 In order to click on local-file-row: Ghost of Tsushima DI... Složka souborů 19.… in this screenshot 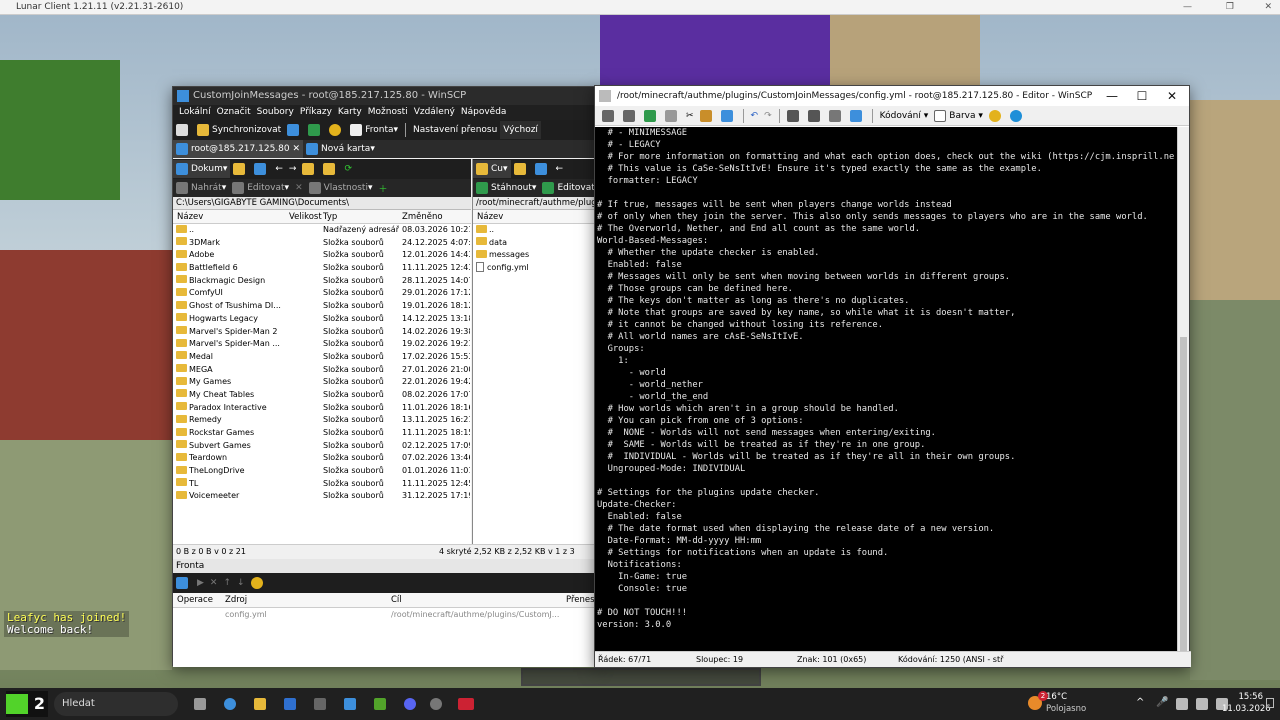, I will do `click(322, 306)`.